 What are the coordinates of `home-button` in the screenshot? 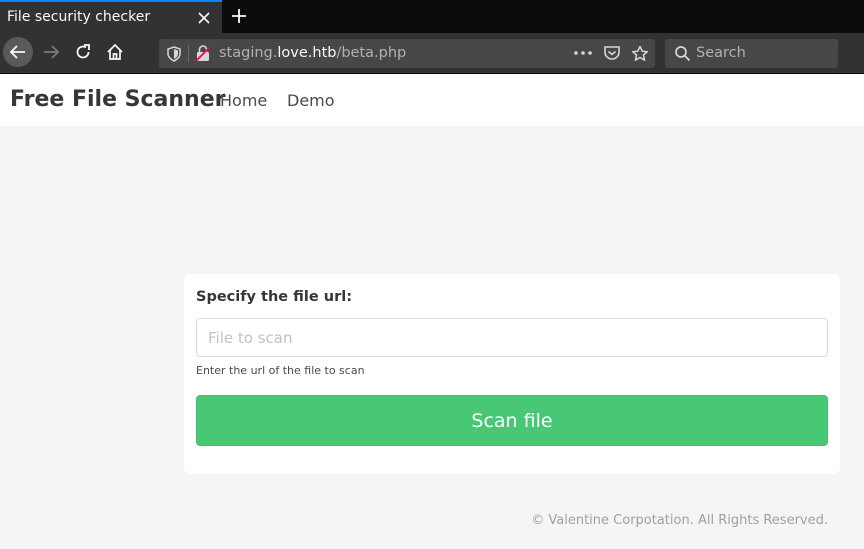 It's located at (115, 52).